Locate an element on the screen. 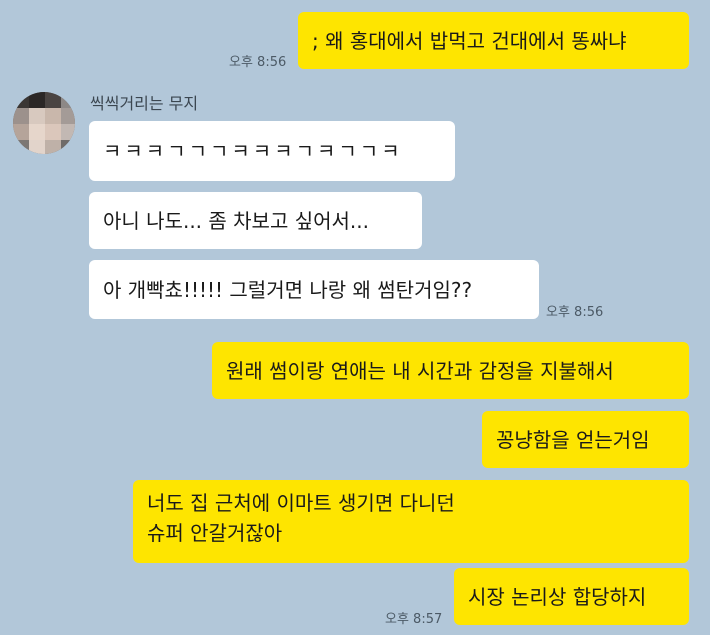  sender-avatar is located at coordinates (44, 123).